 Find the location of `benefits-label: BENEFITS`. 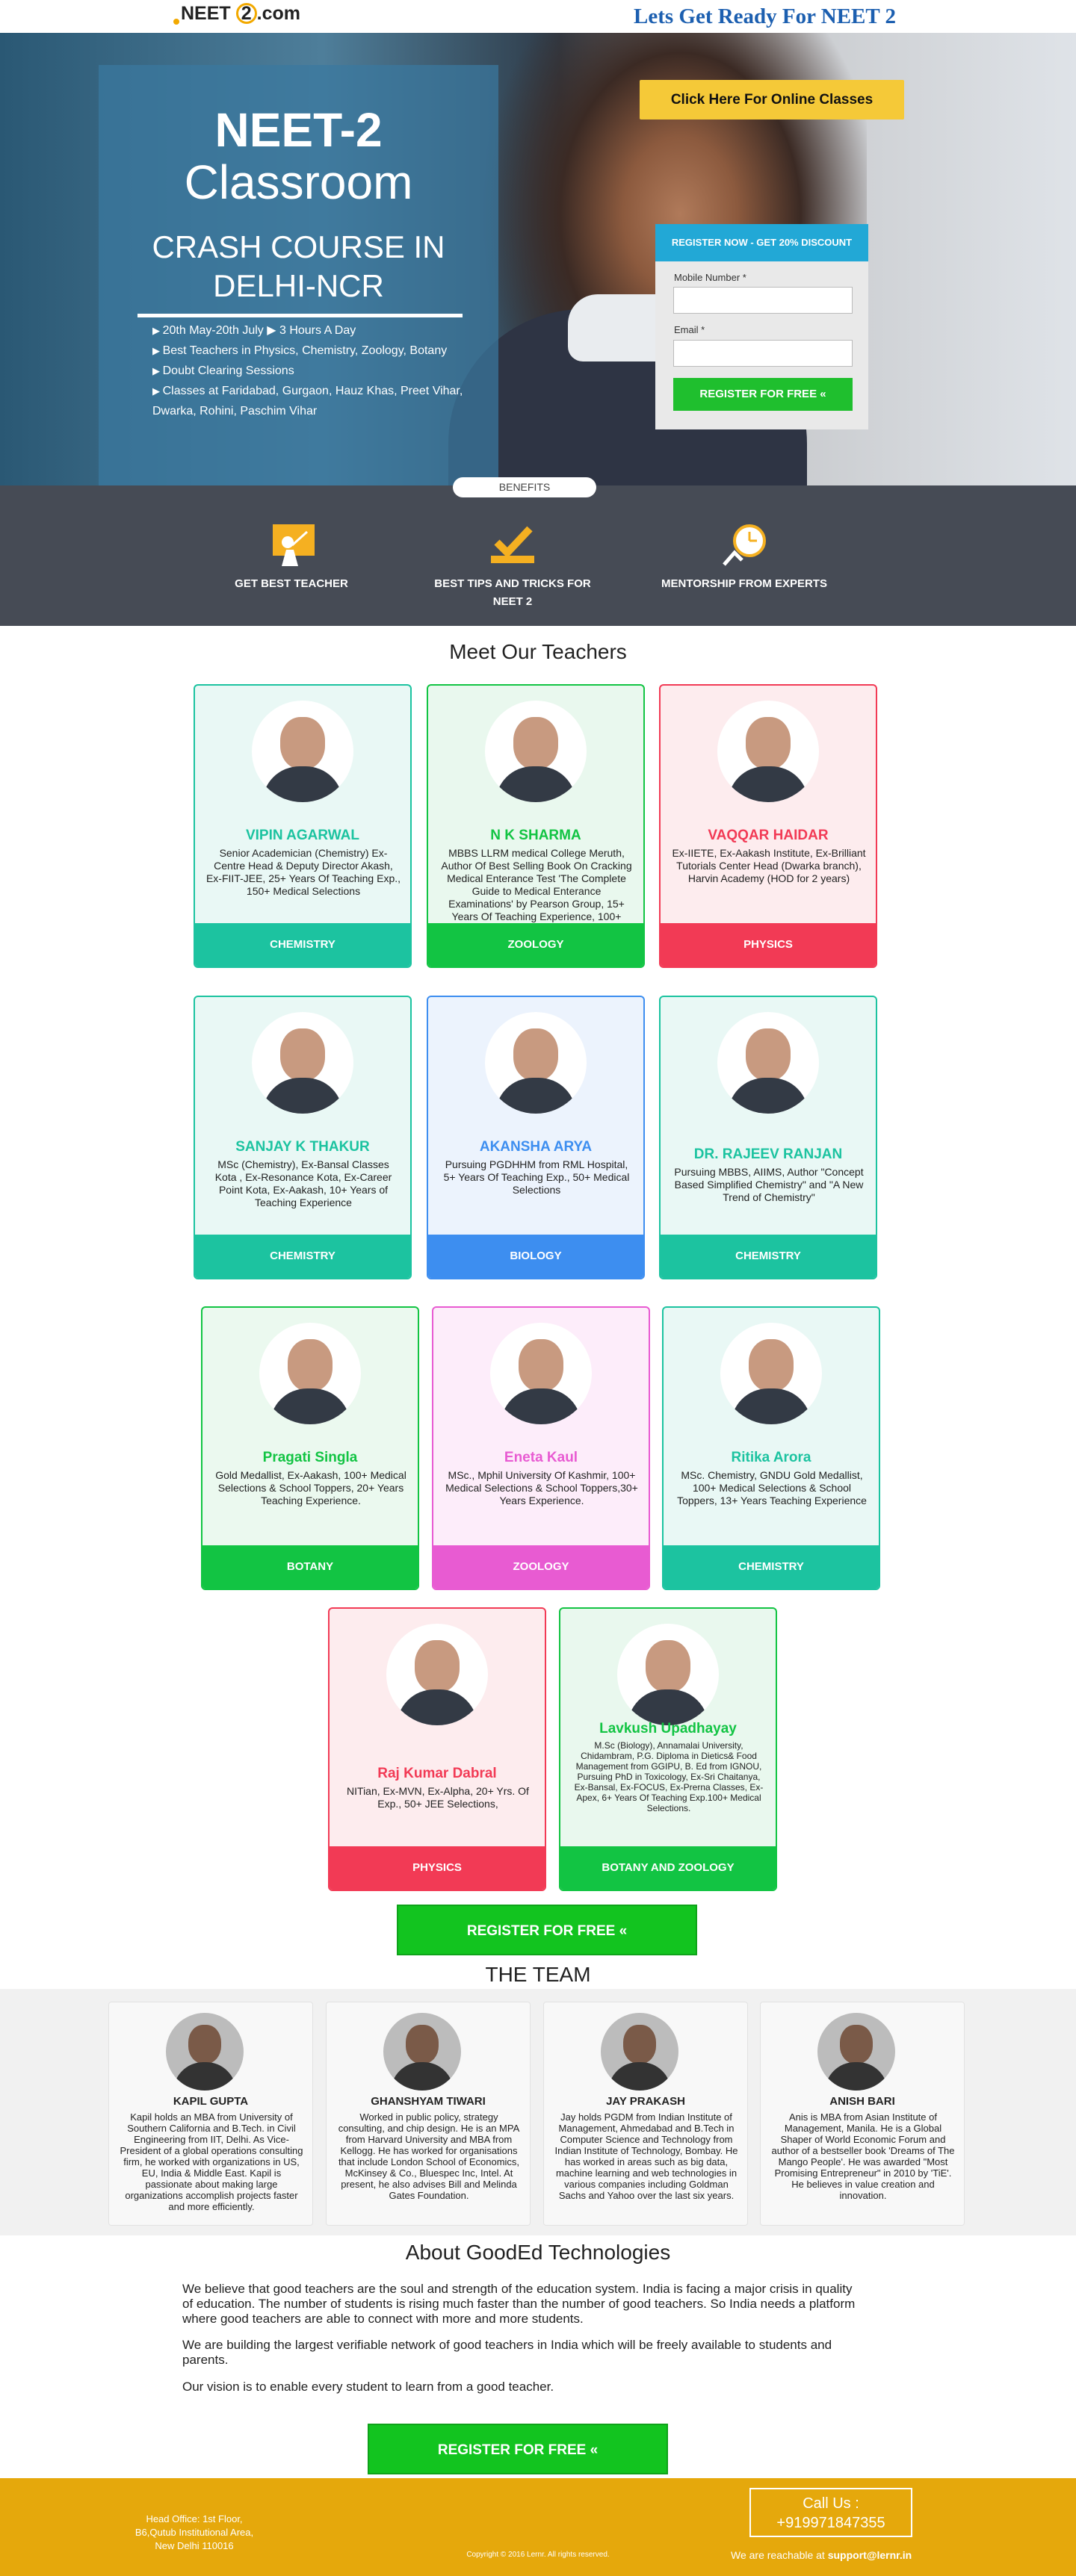

benefits-label: BENEFITS is located at coordinates (524, 487).